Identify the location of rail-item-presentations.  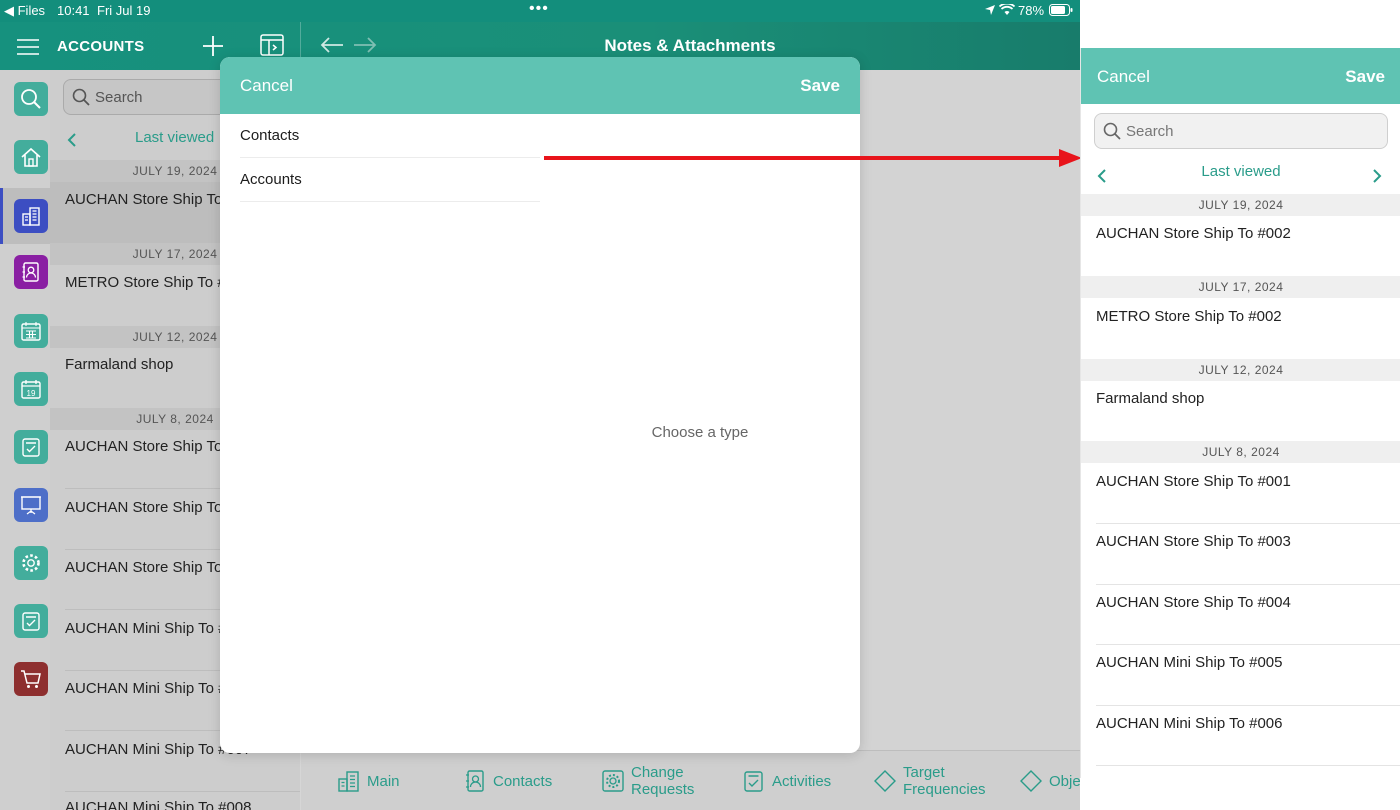
(31, 505).